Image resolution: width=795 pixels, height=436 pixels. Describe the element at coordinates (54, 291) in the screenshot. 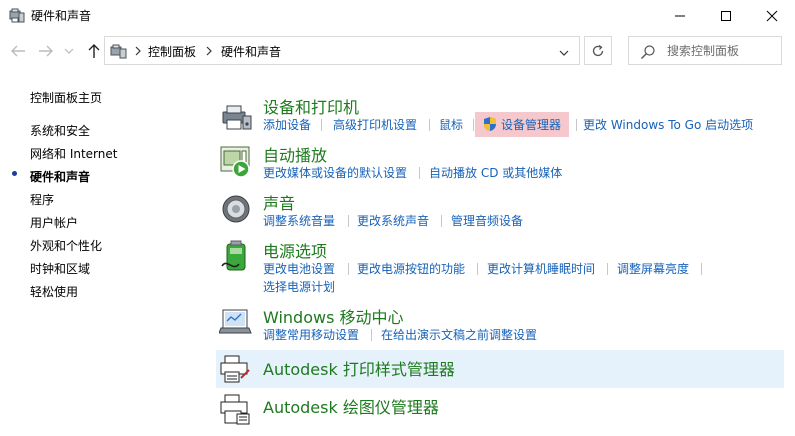

I see `sidebar-item-ease-of-access: 轻松使用` at that location.